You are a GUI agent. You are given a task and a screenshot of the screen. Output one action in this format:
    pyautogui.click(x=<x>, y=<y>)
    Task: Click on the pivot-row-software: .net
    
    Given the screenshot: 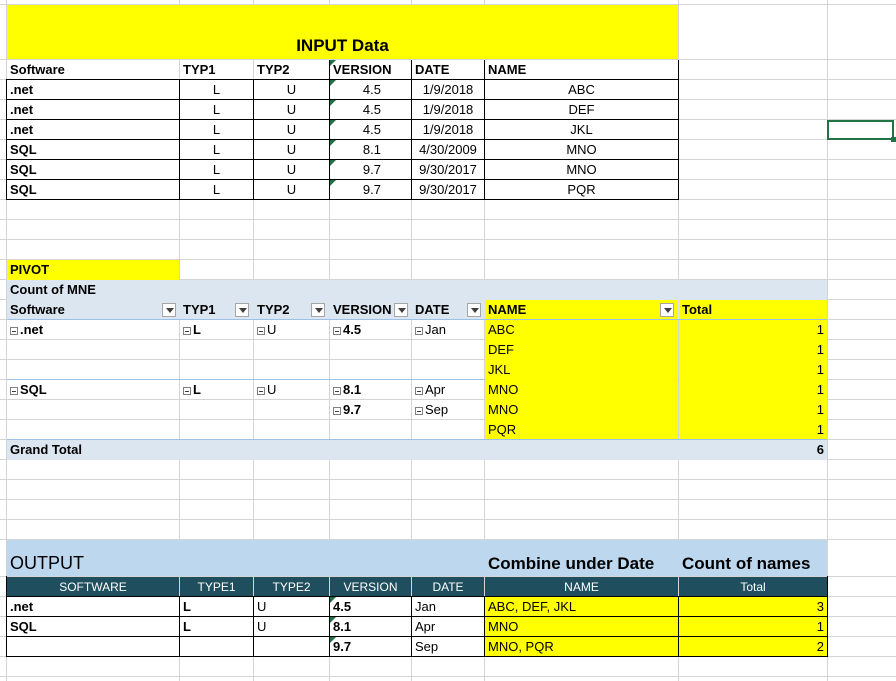 What is the action you would take?
    pyautogui.click(x=93, y=330)
    